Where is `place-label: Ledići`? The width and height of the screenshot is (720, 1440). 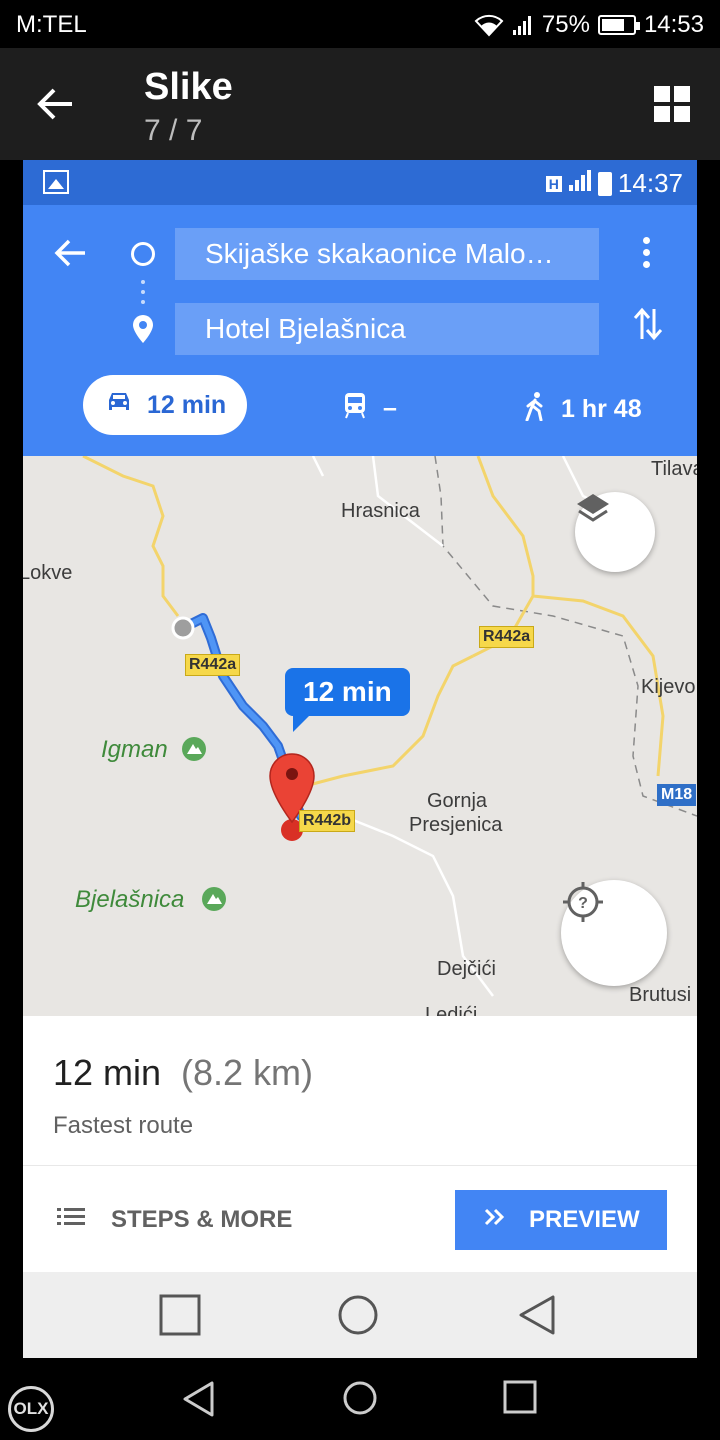
place-label: Ledići is located at coordinates (451, 1010).